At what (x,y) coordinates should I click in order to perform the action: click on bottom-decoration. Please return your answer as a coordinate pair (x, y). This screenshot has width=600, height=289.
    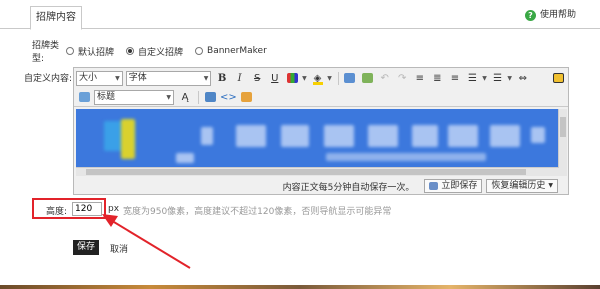
    Looking at the image, I should click on (300, 287).